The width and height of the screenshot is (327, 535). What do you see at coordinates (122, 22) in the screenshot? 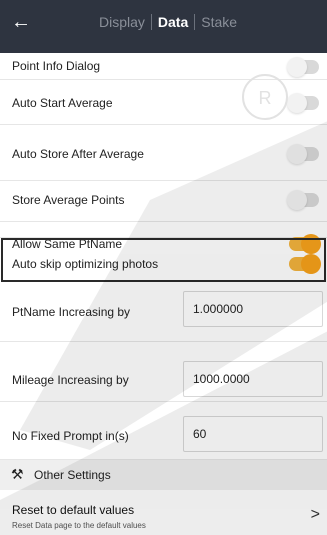
I see `tab-display: Display` at bounding box center [122, 22].